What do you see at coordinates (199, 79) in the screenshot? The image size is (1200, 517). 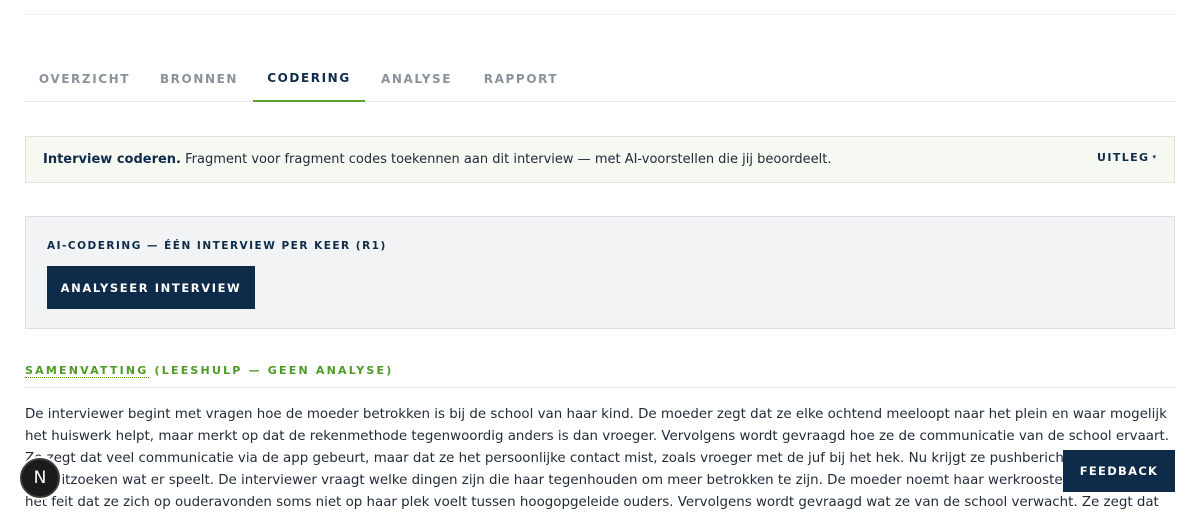 I see `tab-bronnen: BRONNEN` at bounding box center [199, 79].